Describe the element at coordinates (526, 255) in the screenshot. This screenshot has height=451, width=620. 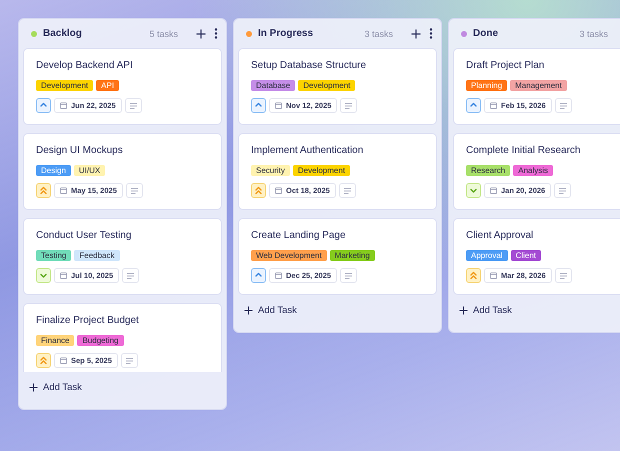
I see `tag: Client` at that location.